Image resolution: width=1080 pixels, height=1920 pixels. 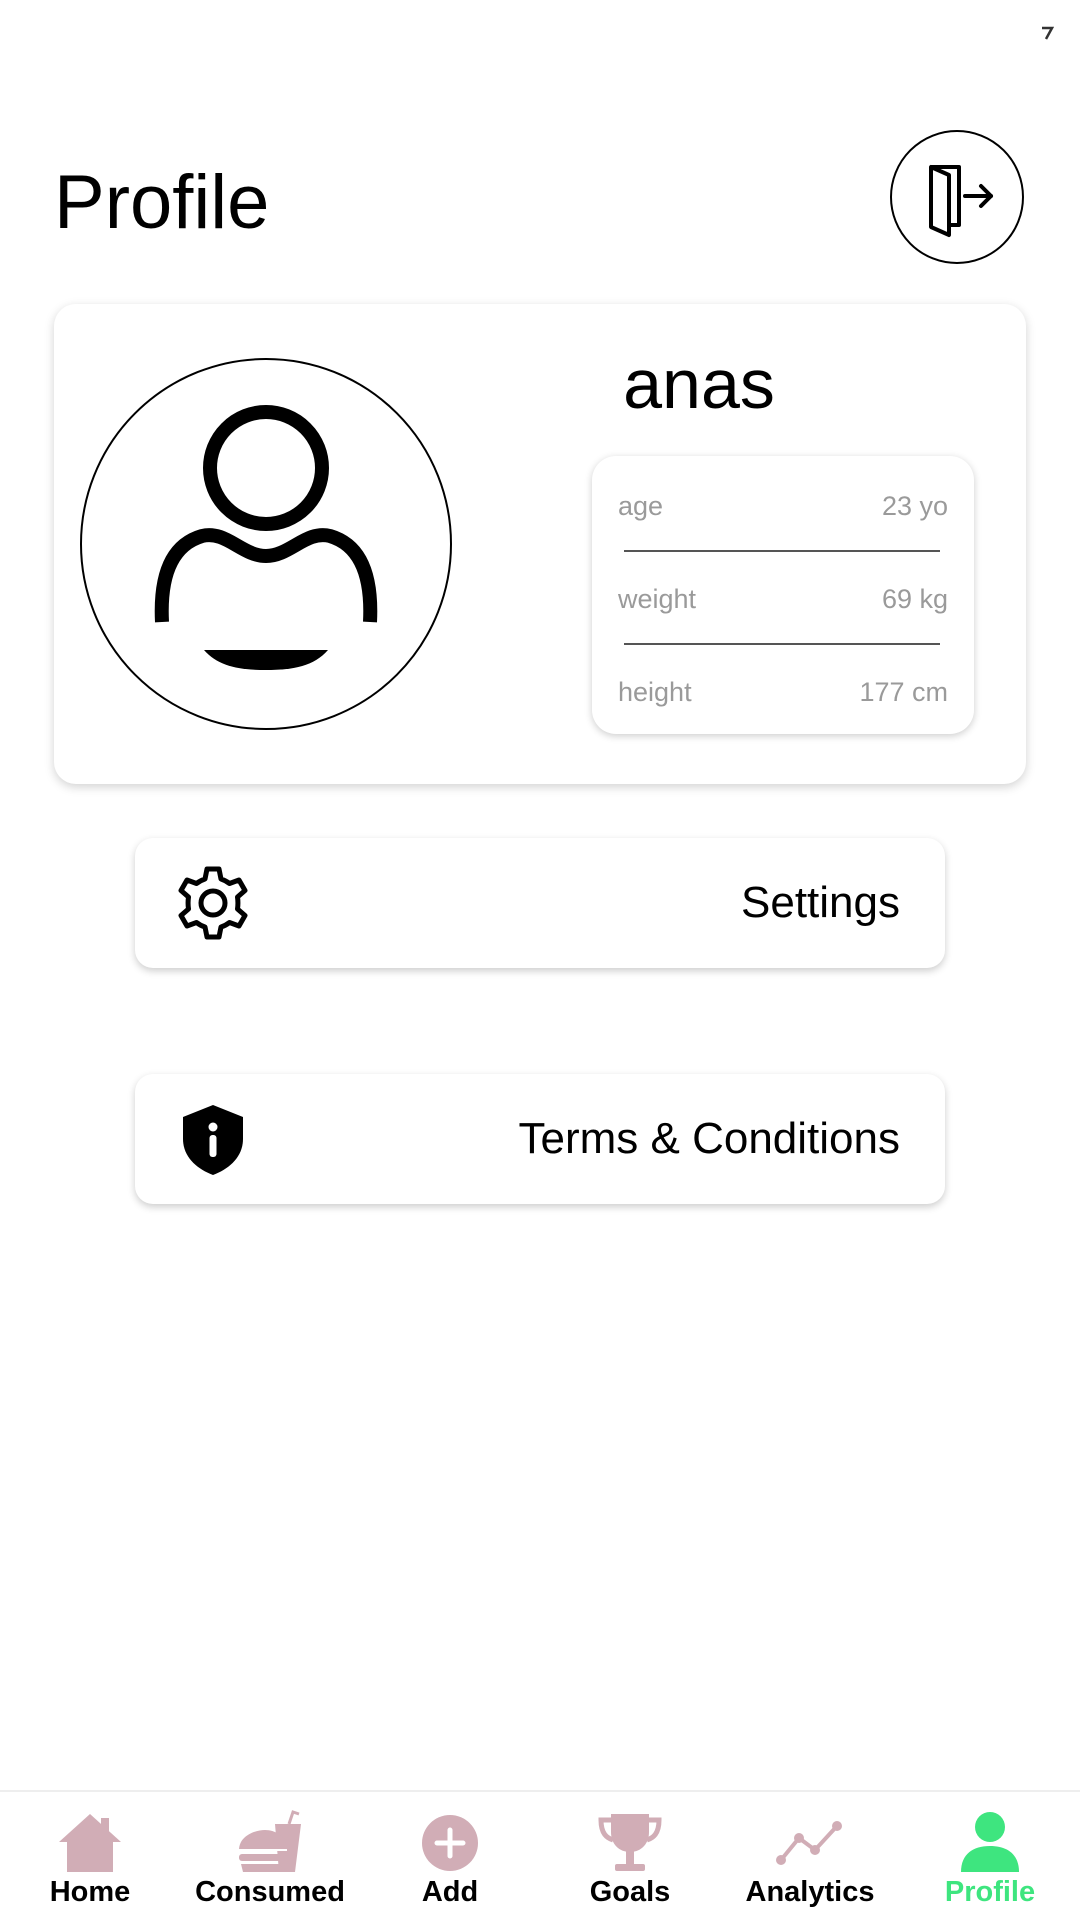 What do you see at coordinates (90, 1892) in the screenshot?
I see `nav-label: Home` at bounding box center [90, 1892].